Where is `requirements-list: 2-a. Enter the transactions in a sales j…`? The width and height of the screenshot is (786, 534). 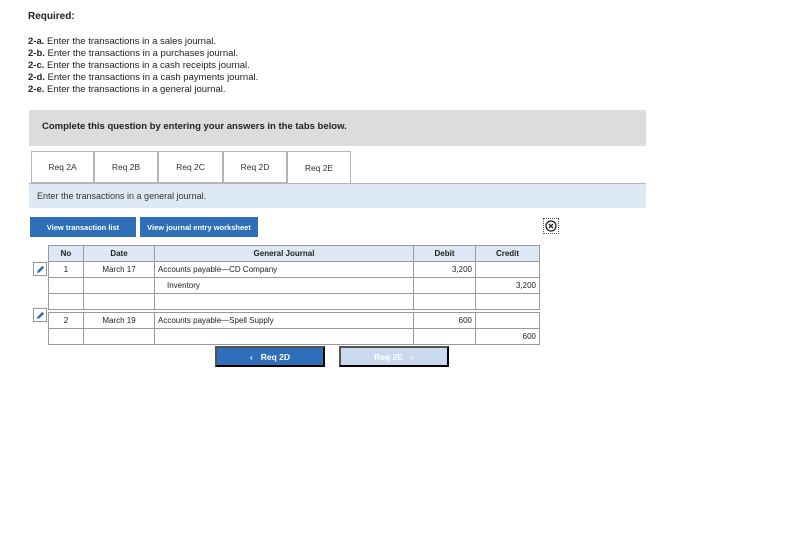 requirements-list: 2-a. Enter the transactions in a sales j… is located at coordinates (143, 66).